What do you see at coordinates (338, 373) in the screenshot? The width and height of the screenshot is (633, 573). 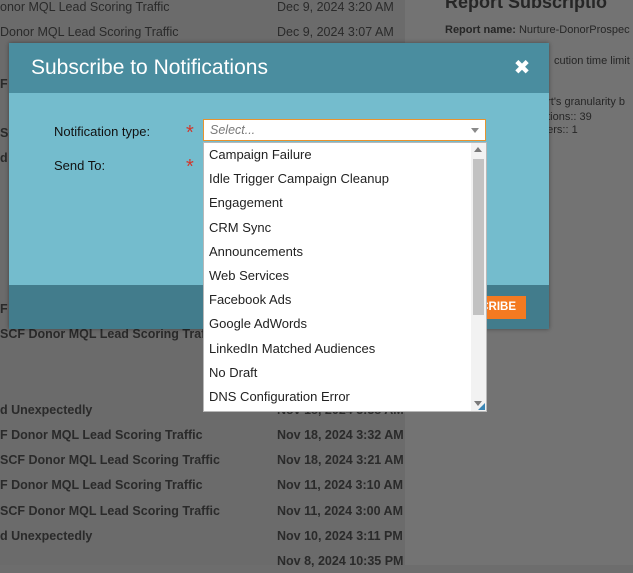 I see `dropdown-option: No Draft` at bounding box center [338, 373].